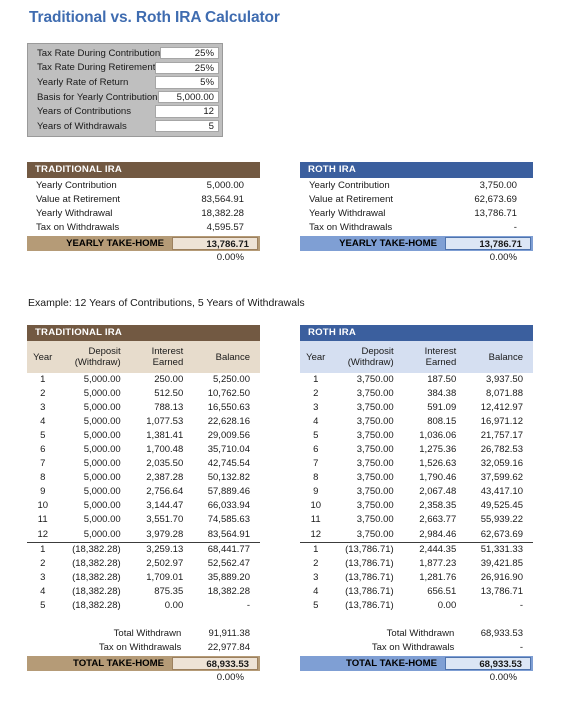 The image size is (581, 709). I want to click on cell-balance: 66,033.94, so click(228, 506).